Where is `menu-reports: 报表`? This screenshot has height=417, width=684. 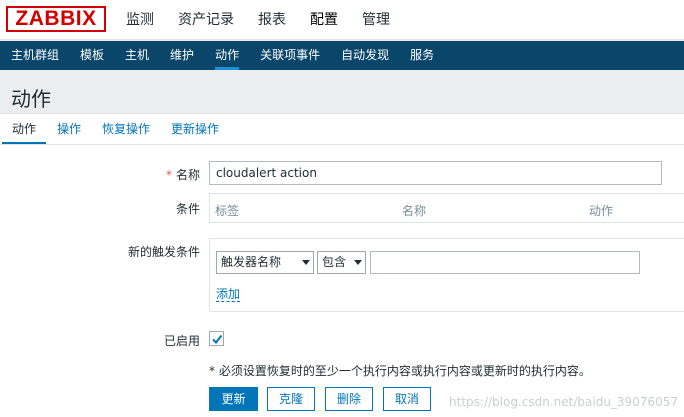 menu-reports: 报表 is located at coordinates (272, 20).